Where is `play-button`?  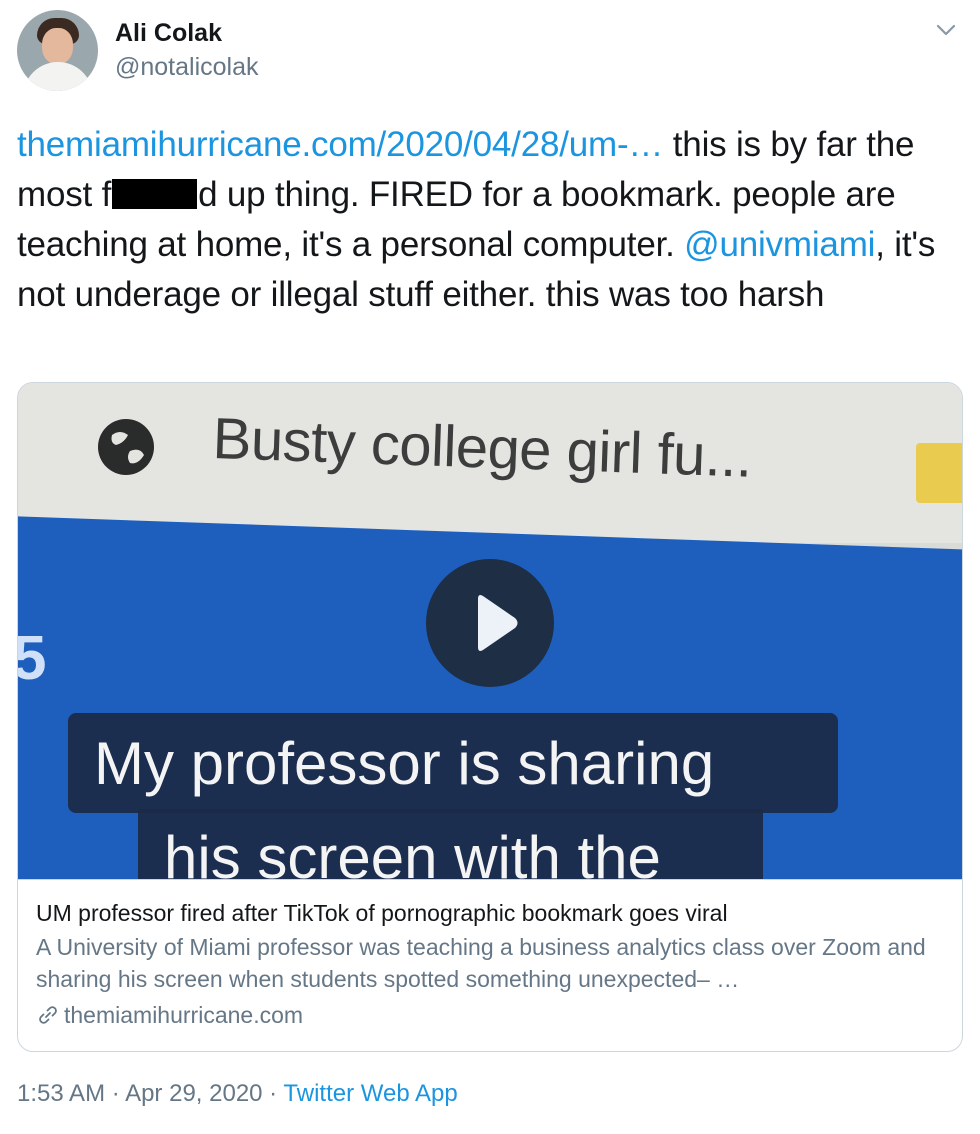 play-button is located at coordinates (490, 623).